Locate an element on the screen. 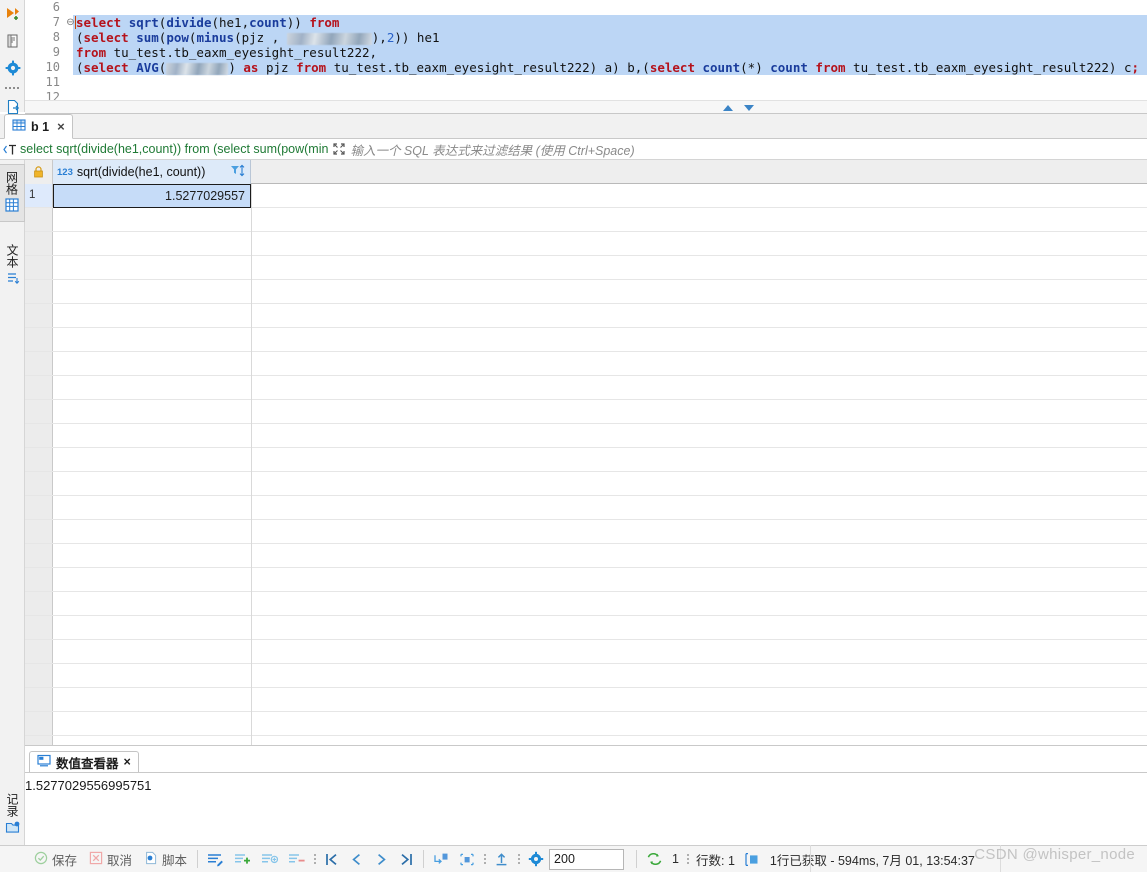  sql-token: (pjz , is located at coordinates (260, 37).